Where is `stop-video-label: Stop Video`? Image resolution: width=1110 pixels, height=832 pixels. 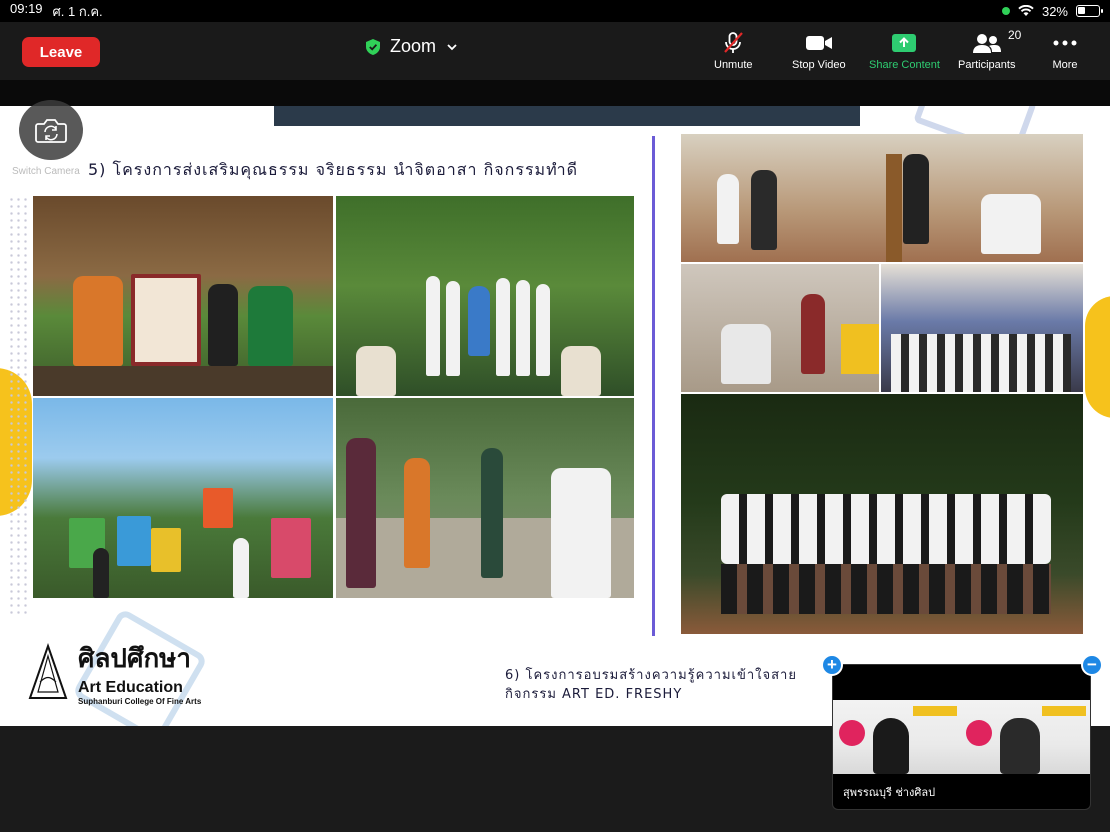
stop-video-label: Stop Video is located at coordinates (819, 65).